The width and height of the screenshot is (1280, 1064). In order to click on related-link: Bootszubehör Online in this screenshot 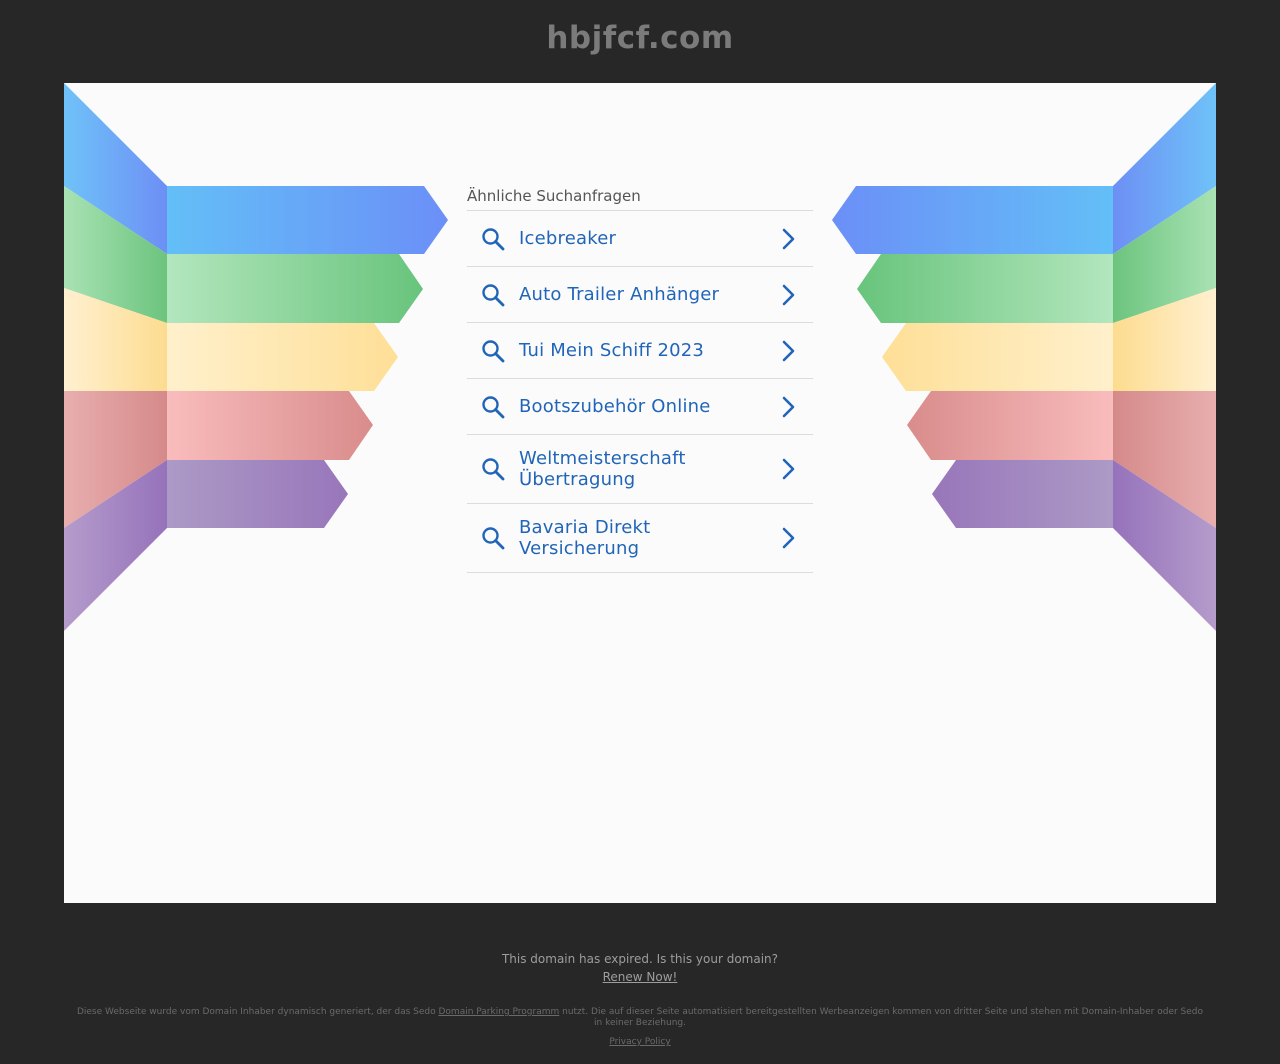, I will do `click(640, 407)`.